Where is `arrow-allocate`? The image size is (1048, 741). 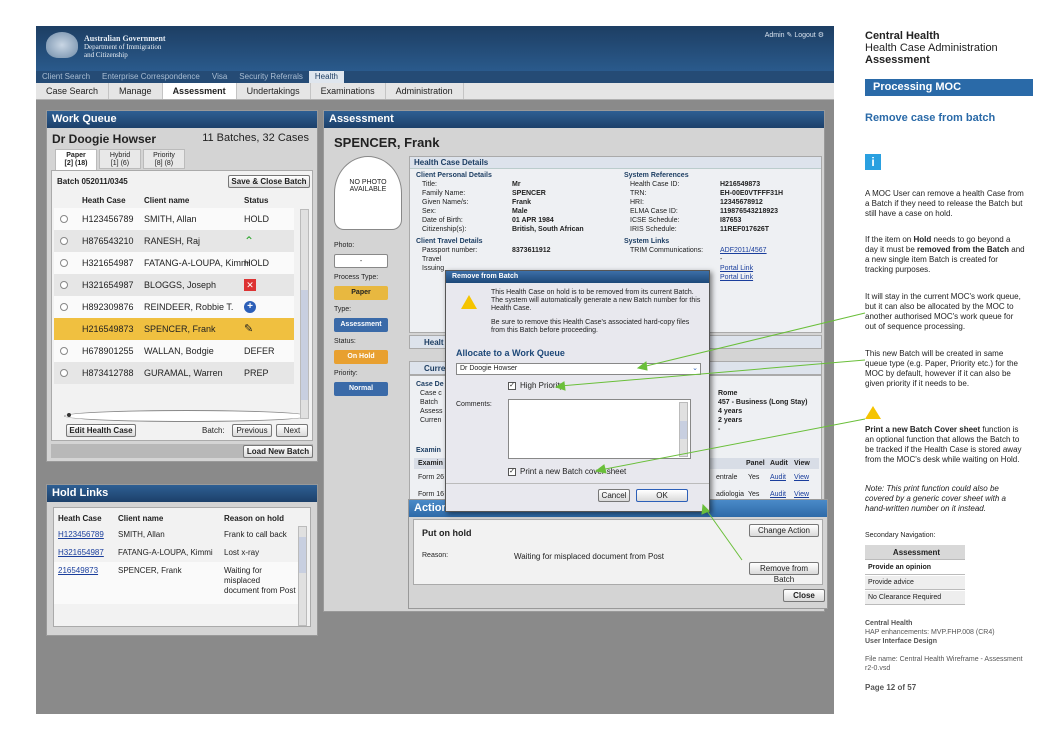
arrow-allocate is located at coordinates (753, 340).